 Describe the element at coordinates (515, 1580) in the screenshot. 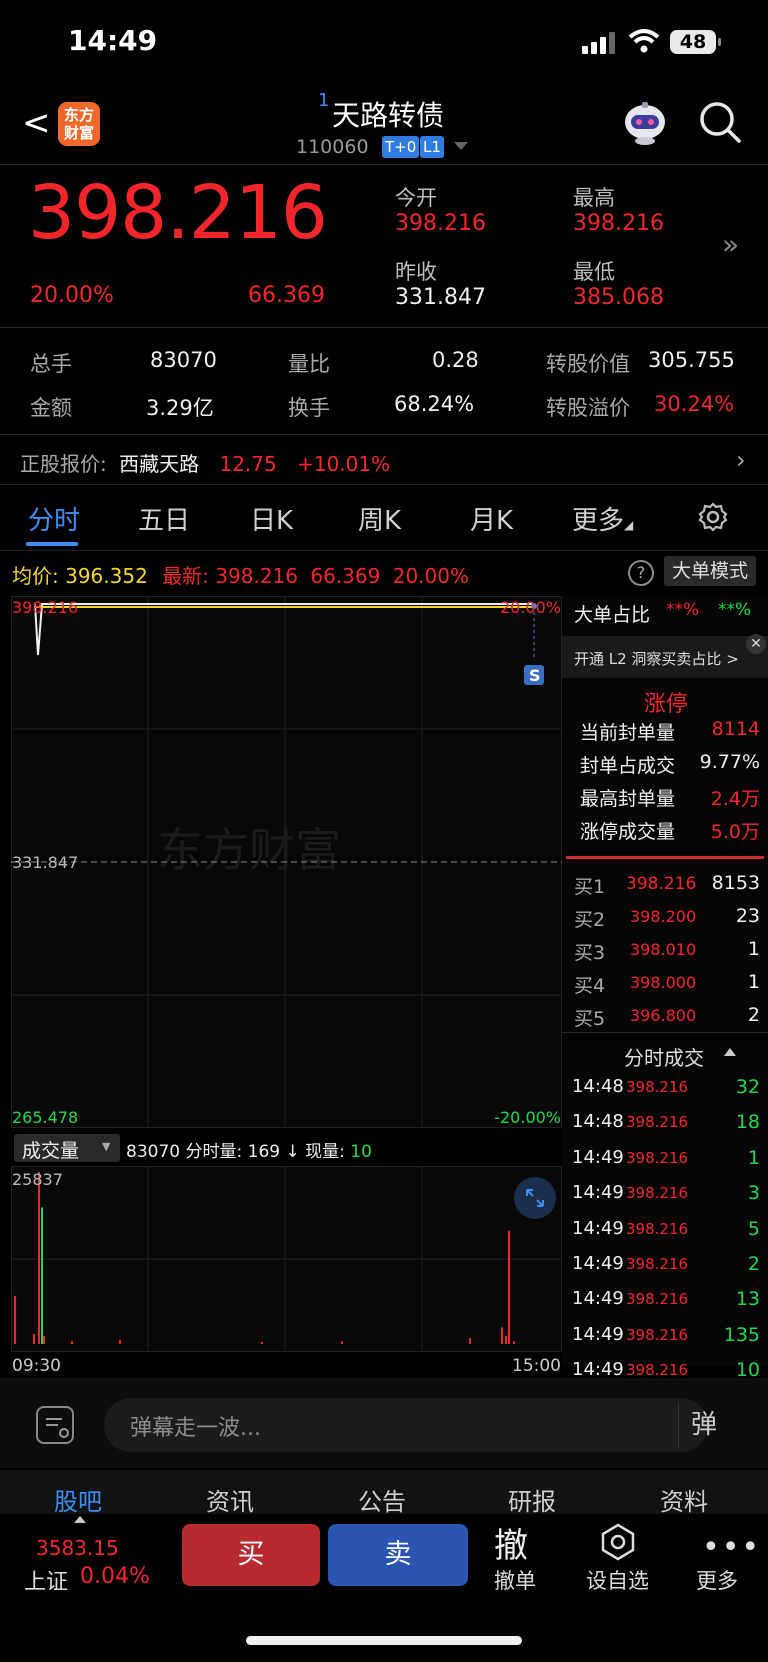

I see `cancel-order-button: 撤单` at that location.